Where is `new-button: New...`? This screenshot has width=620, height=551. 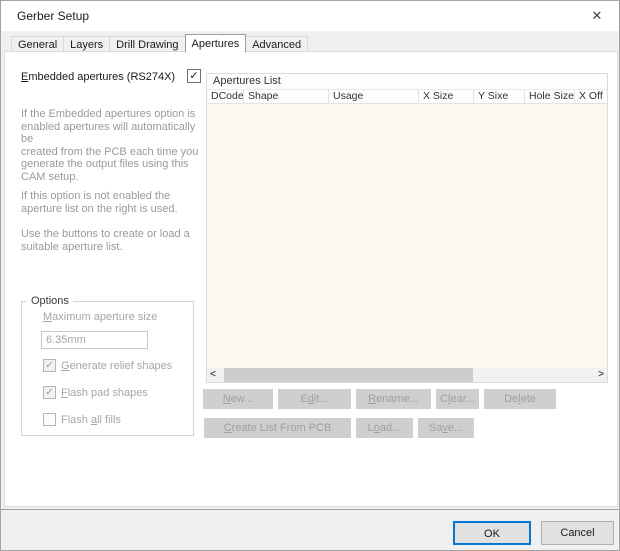
new-button: New... is located at coordinates (238, 399).